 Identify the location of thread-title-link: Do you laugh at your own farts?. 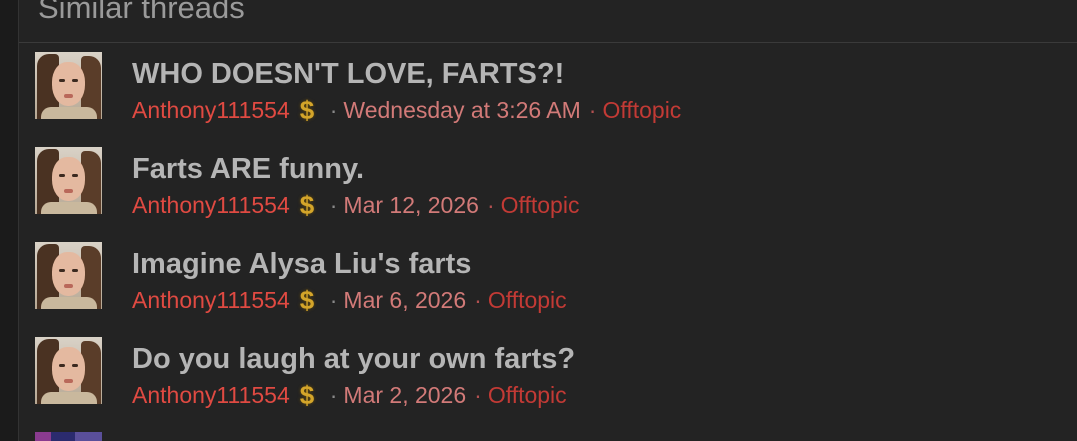
(353, 359).